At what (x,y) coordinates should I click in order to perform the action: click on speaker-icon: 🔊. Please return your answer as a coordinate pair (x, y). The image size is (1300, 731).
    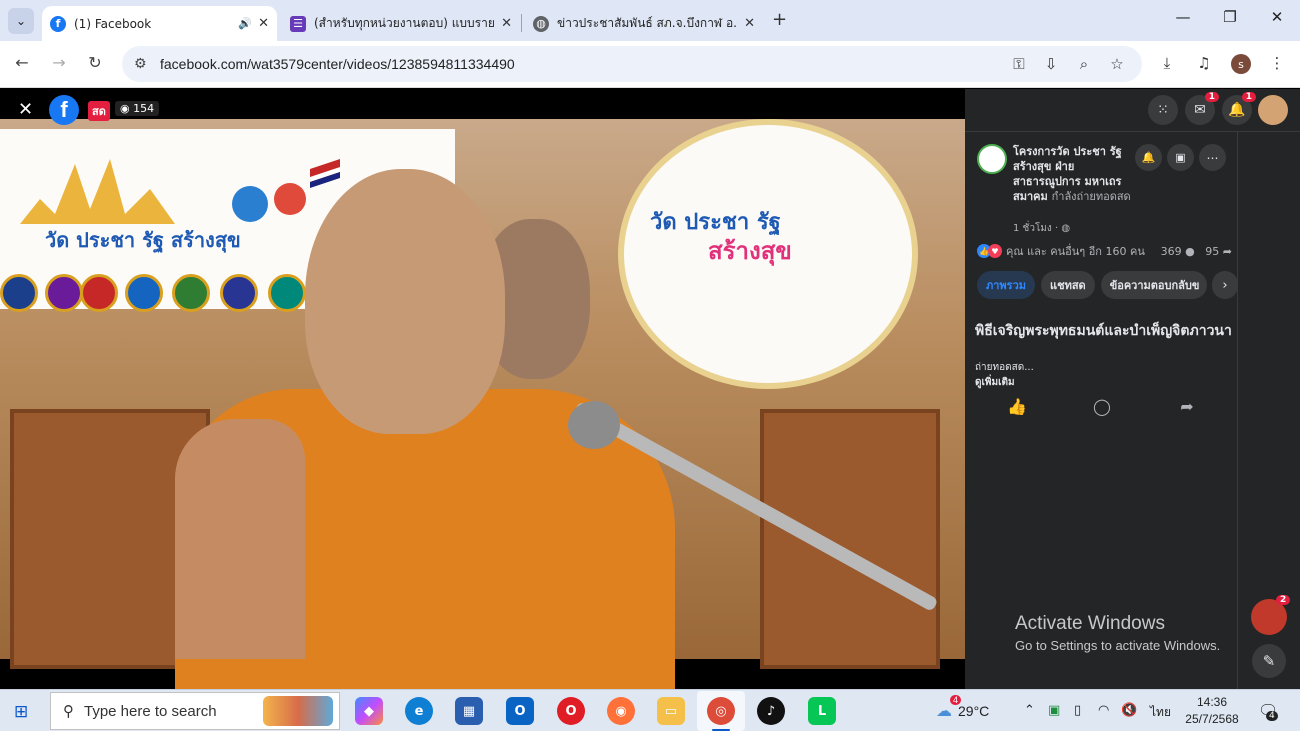
    Looking at the image, I should click on (245, 23).